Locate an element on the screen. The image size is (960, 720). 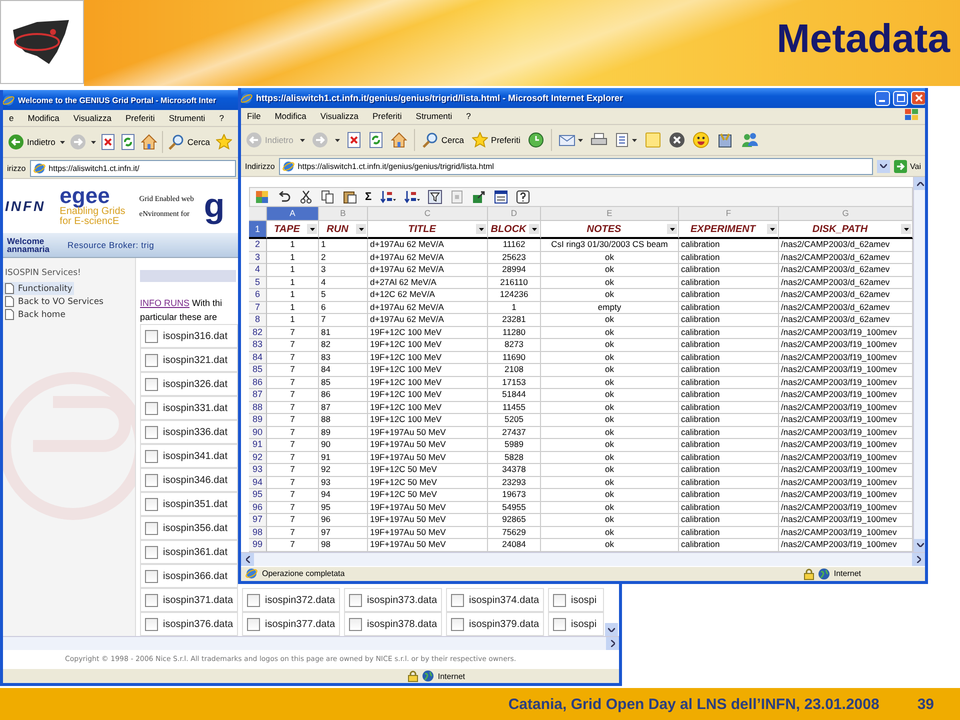
row-header: 2 is located at coordinates (258, 245).